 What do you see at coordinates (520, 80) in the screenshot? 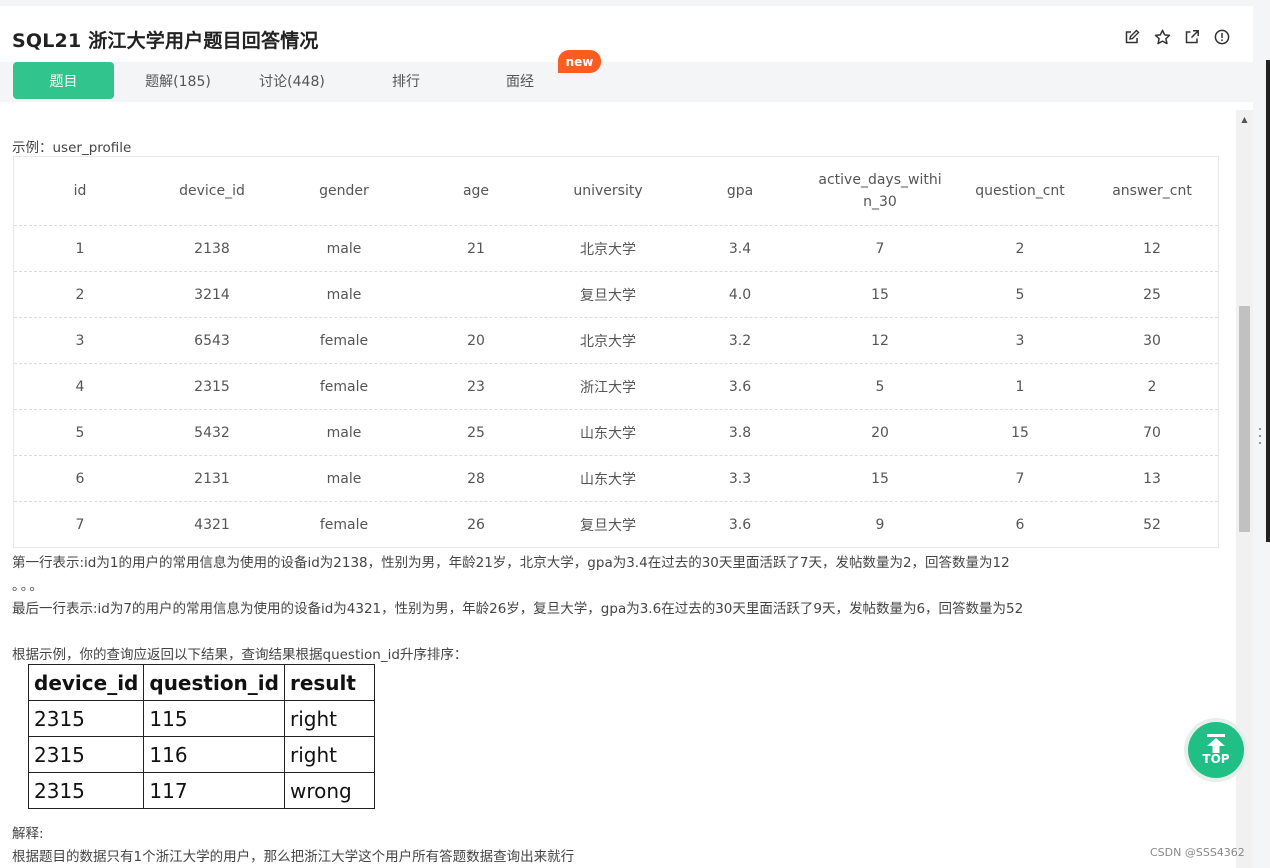
I see `tab-interview: 面经` at bounding box center [520, 80].